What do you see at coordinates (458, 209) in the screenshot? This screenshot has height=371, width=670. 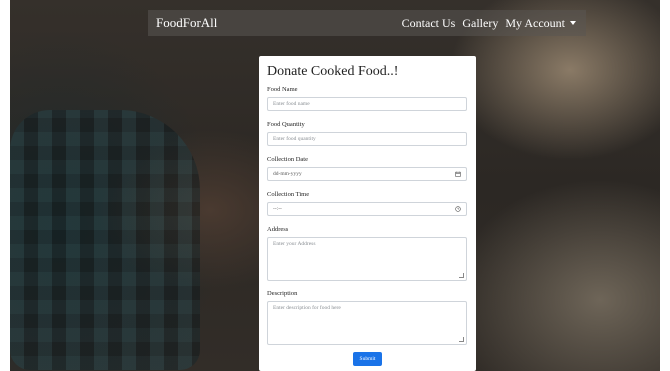 I see `clock-icon` at bounding box center [458, 209].